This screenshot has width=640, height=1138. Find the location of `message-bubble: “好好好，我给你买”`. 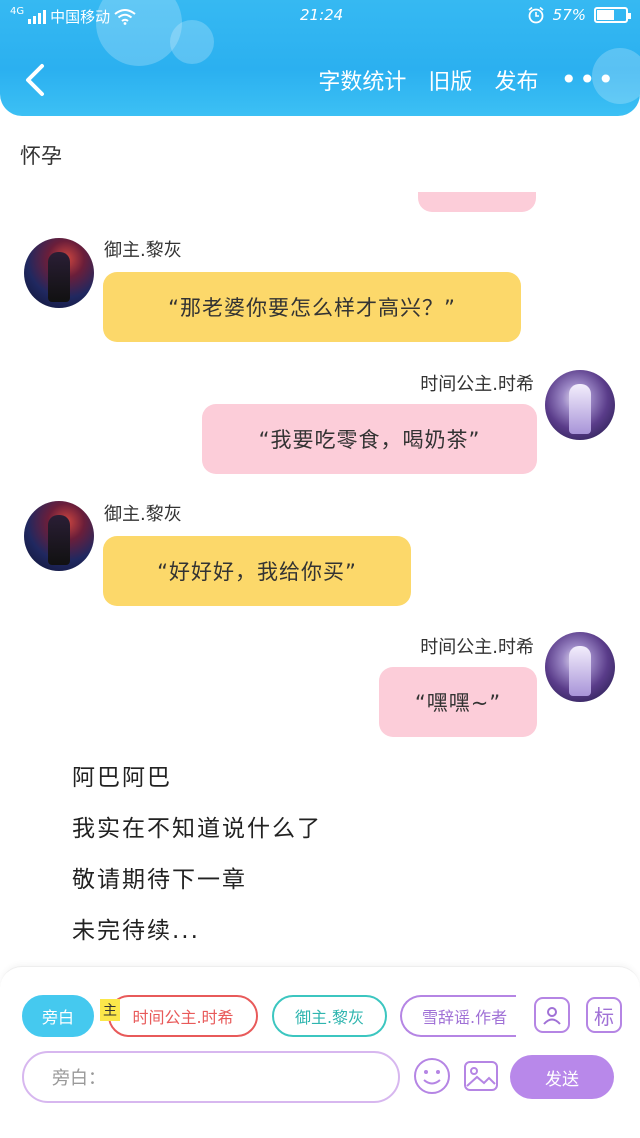

message-bubble: “好好好，我给你买” is located at coordinates (257, 571).